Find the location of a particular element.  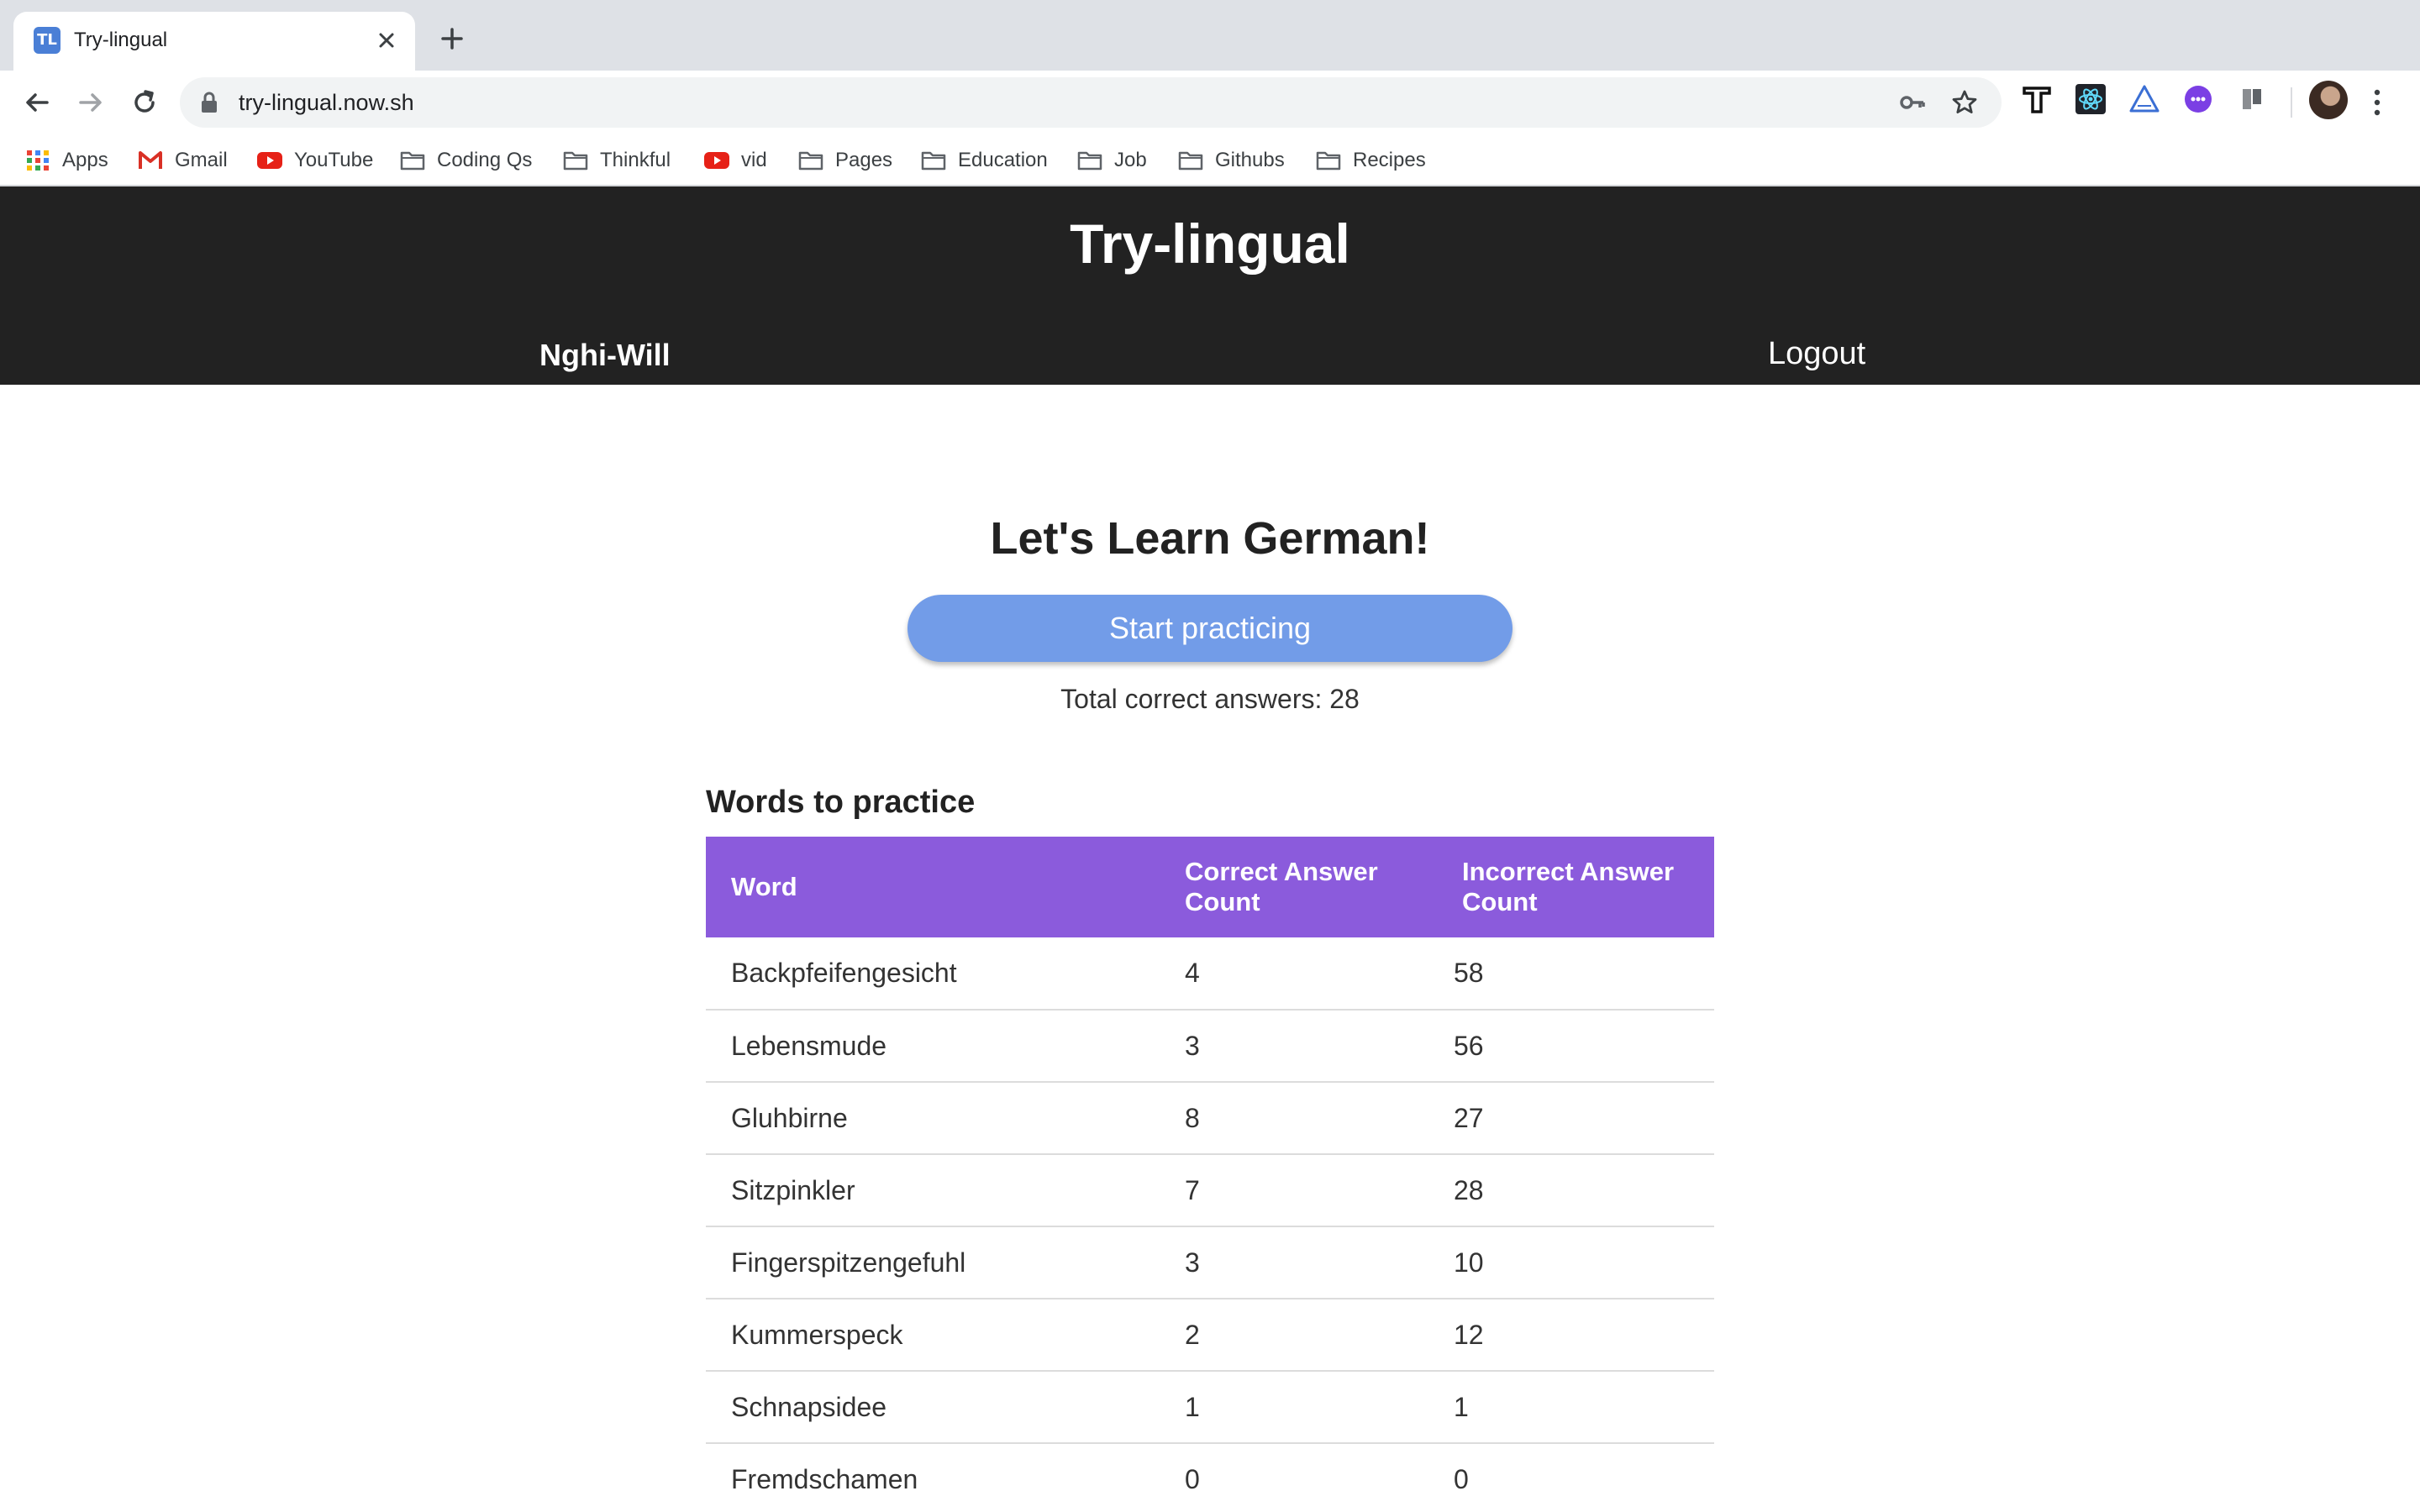

total-correct-answers: Total correct answers: 28 is located at coordinates (1210, 699).